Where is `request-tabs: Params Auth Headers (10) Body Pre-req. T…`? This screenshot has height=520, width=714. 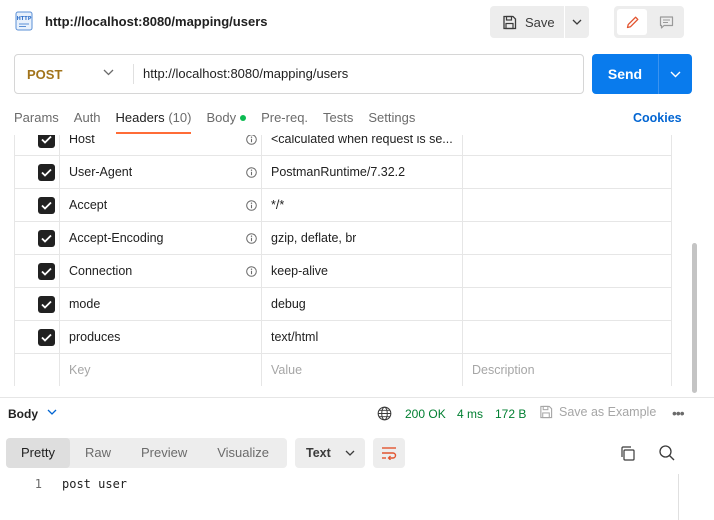
request-tabs: Params Auth Headers (10) Body Pre-req. T… is located at coordinates (222, 119).